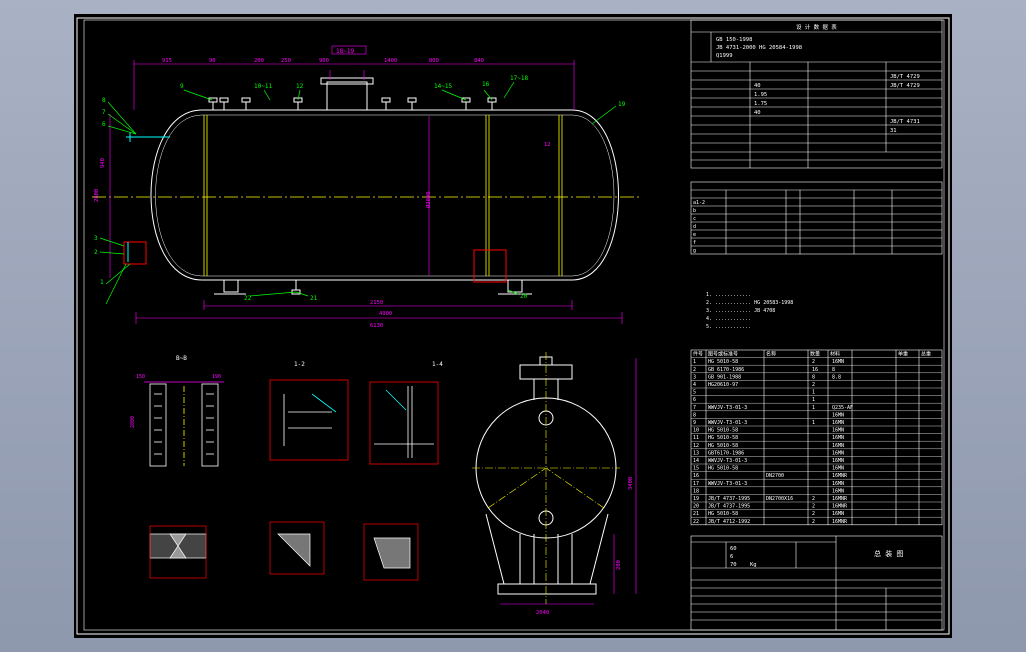 The width and height of the screenshot is (1026, 652). I want to click on parts-cell: HG20610-97, so click(723, 385).